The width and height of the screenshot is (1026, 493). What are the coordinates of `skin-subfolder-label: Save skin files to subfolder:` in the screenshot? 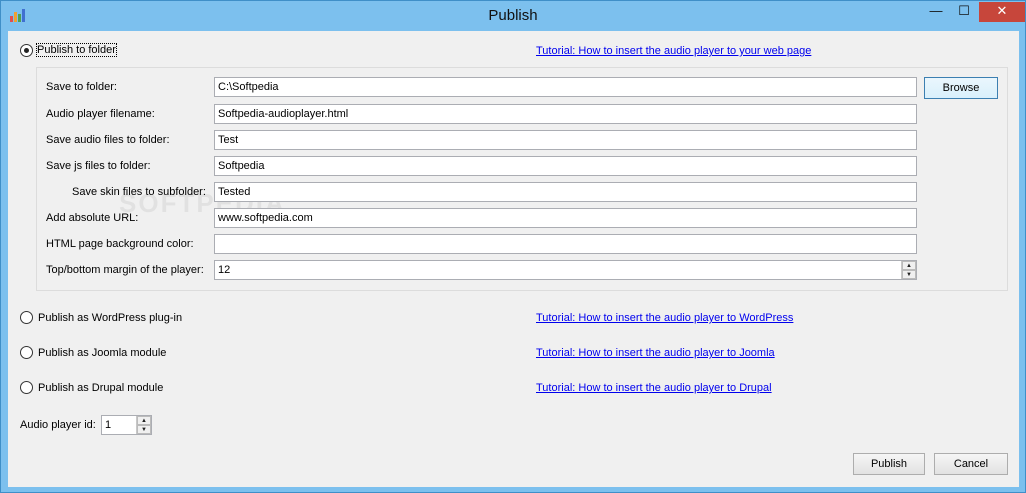 It's located at (139, 192).